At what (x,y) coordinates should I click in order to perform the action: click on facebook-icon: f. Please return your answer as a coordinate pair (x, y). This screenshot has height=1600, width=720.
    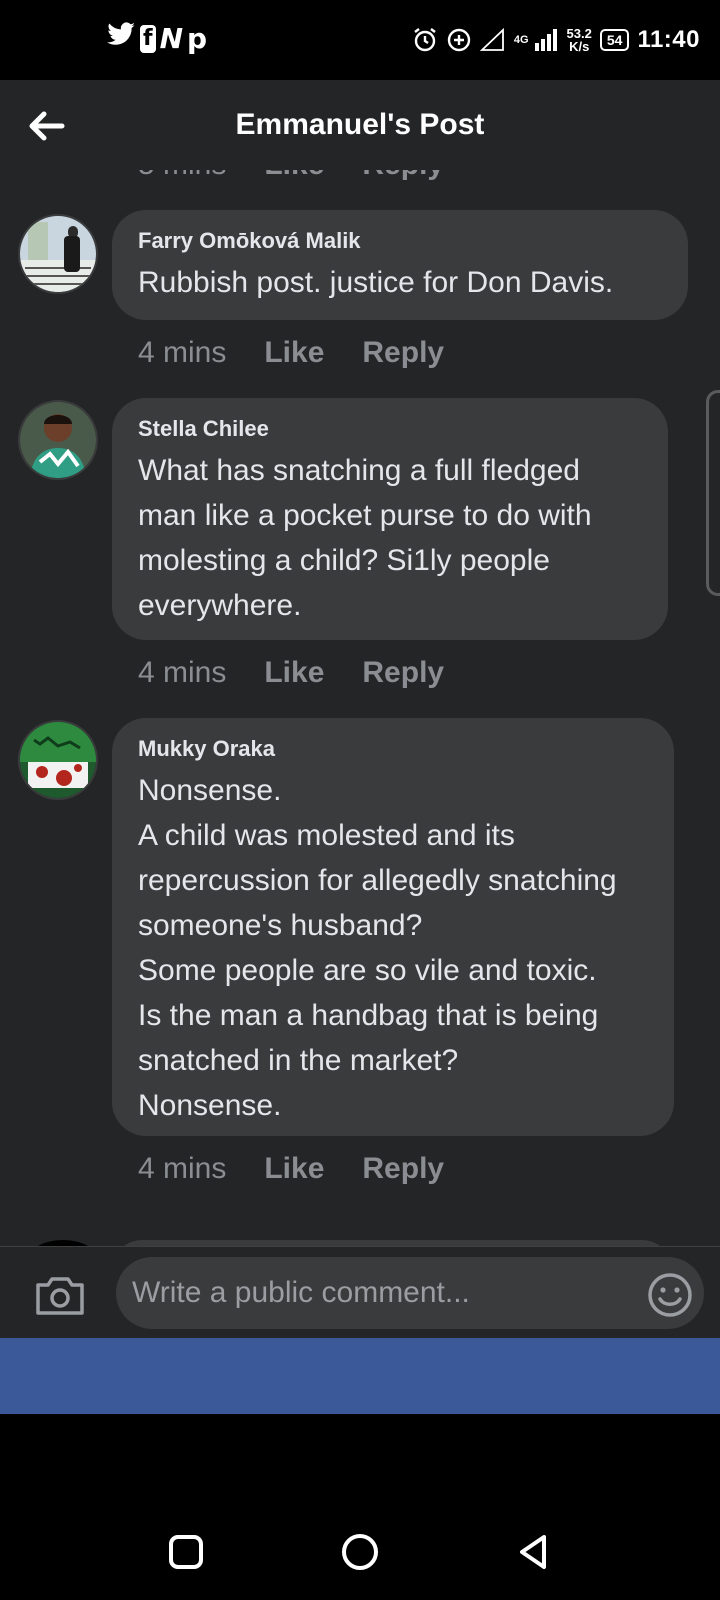
    Looking at the image, I should click on (148, 38).